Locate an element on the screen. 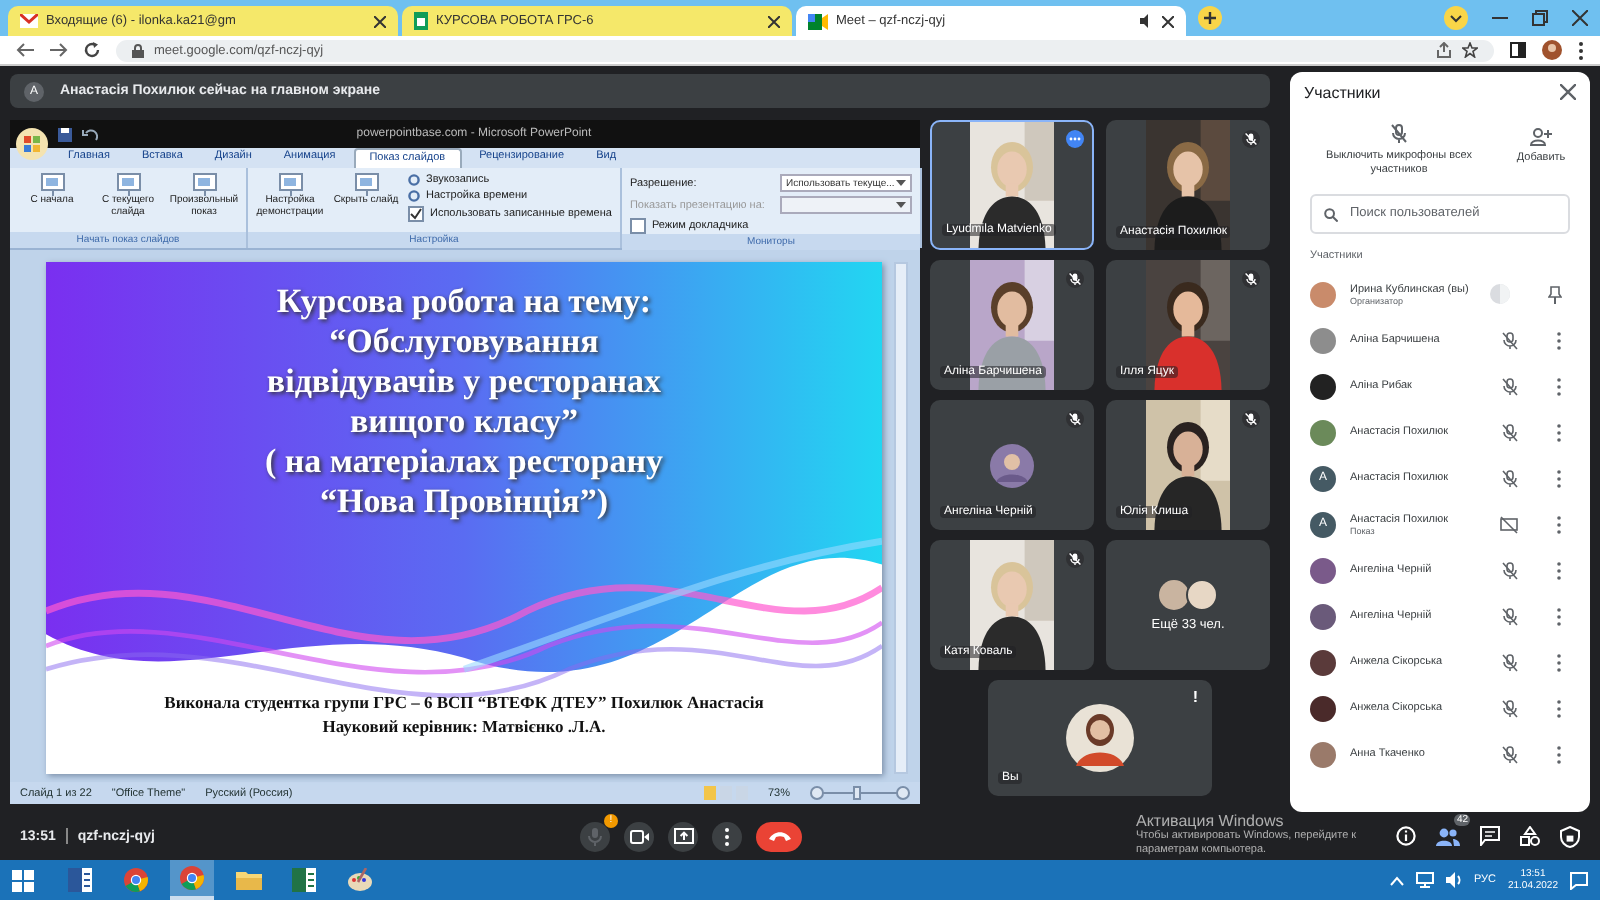 This screenshot has height=900, width=1600. slide-title-line: Курсова робота на тему: is located at coordinates (464, 302).